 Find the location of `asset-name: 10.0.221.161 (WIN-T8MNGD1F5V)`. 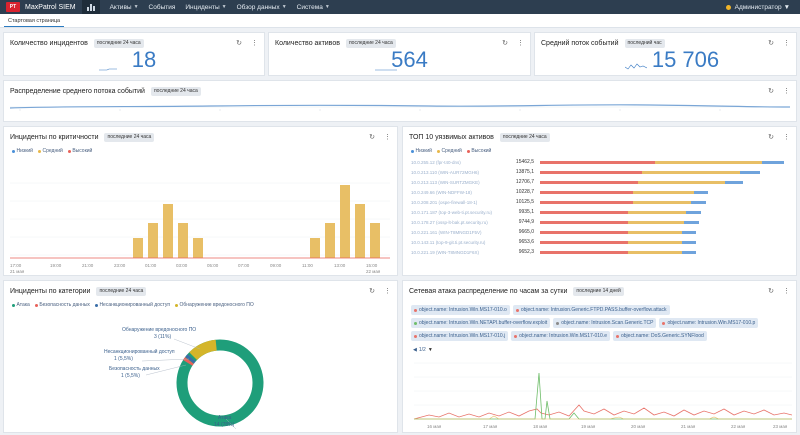

asset-name: 10.0.221.161 (WIN-T8MNGD1F5V) is located at coordinates (458, 232).